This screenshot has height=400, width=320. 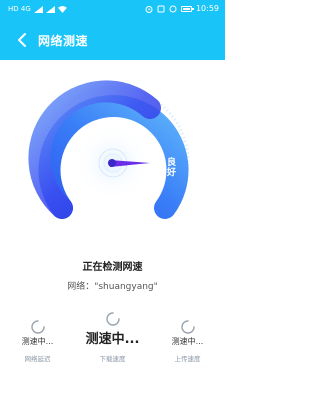 I want to click on back-button, so click(x=22, y=40).